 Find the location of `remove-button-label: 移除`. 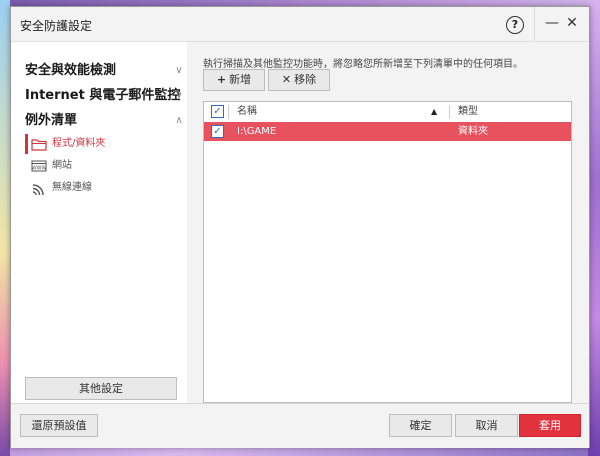

remove-button-label: 移除 is located at coordinates (305, 79).